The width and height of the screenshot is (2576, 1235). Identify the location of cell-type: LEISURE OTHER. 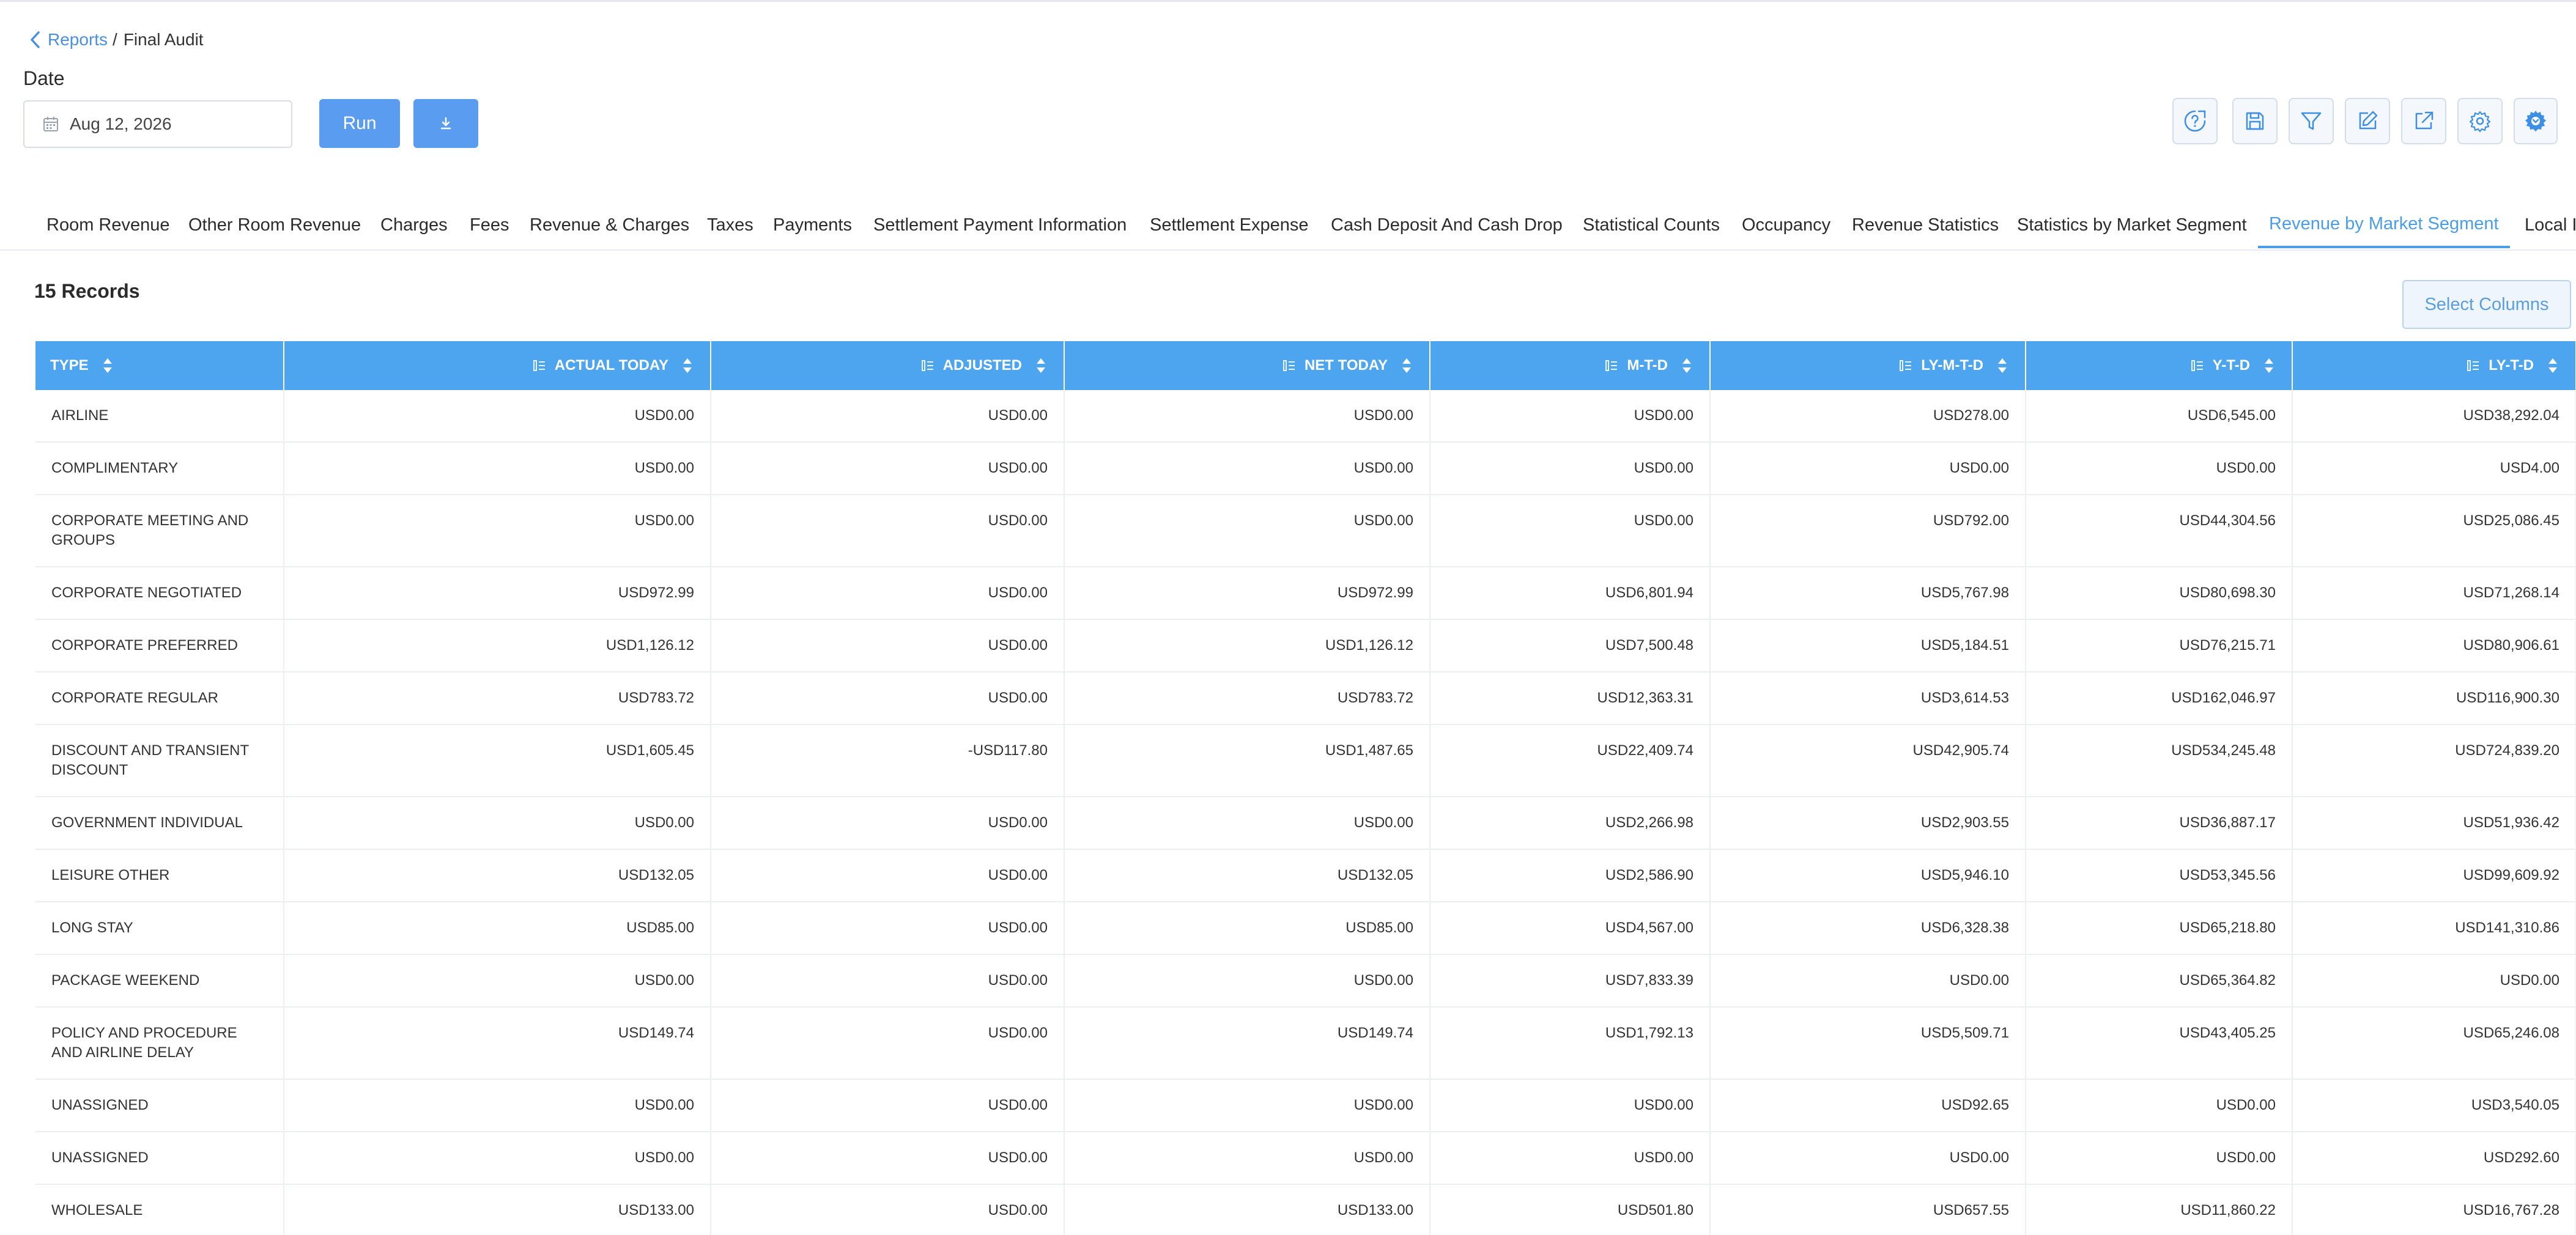
(159, 875).